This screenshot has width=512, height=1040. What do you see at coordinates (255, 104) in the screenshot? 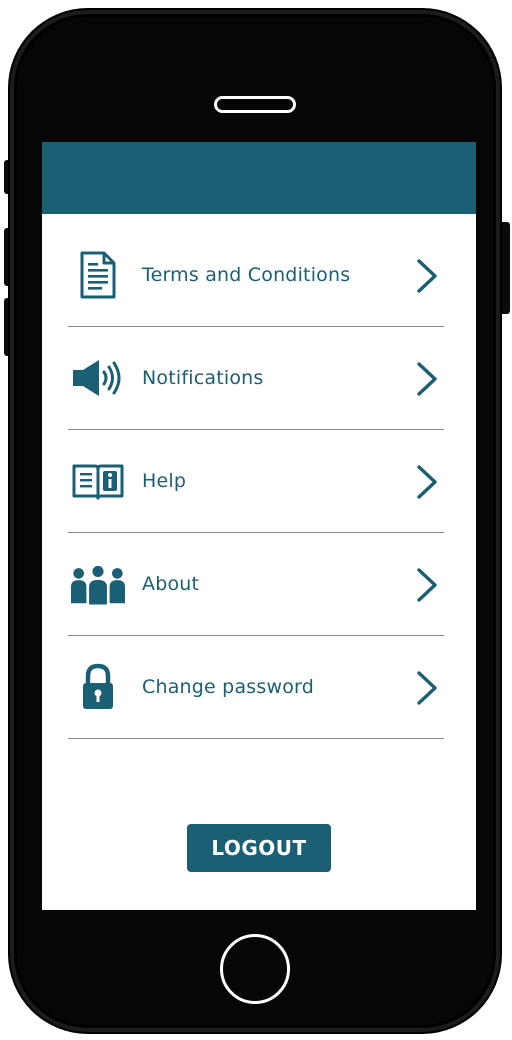
I see `earpiece-speaker` at bounding box center [255, 104].